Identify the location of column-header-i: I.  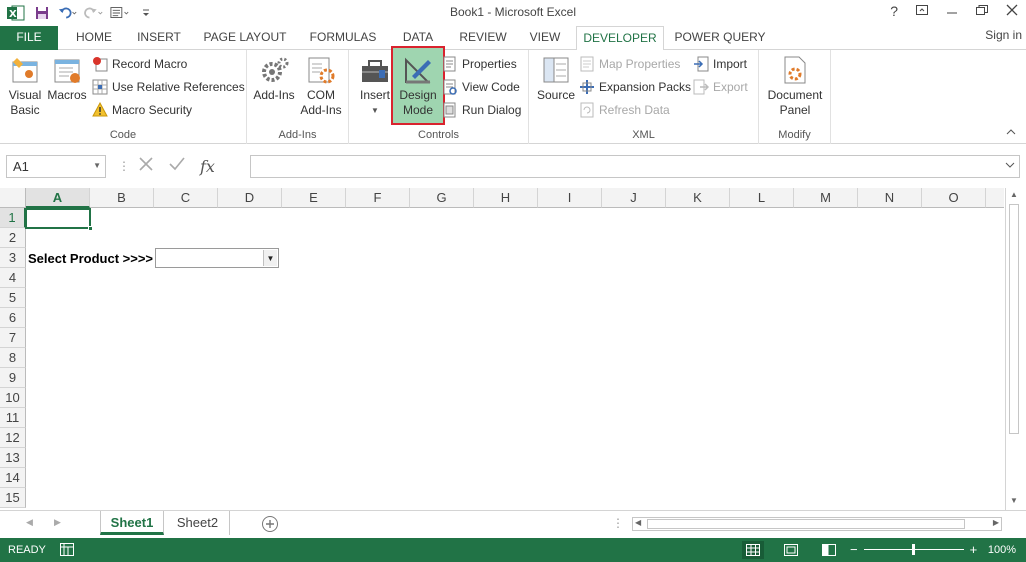
(570, 198).